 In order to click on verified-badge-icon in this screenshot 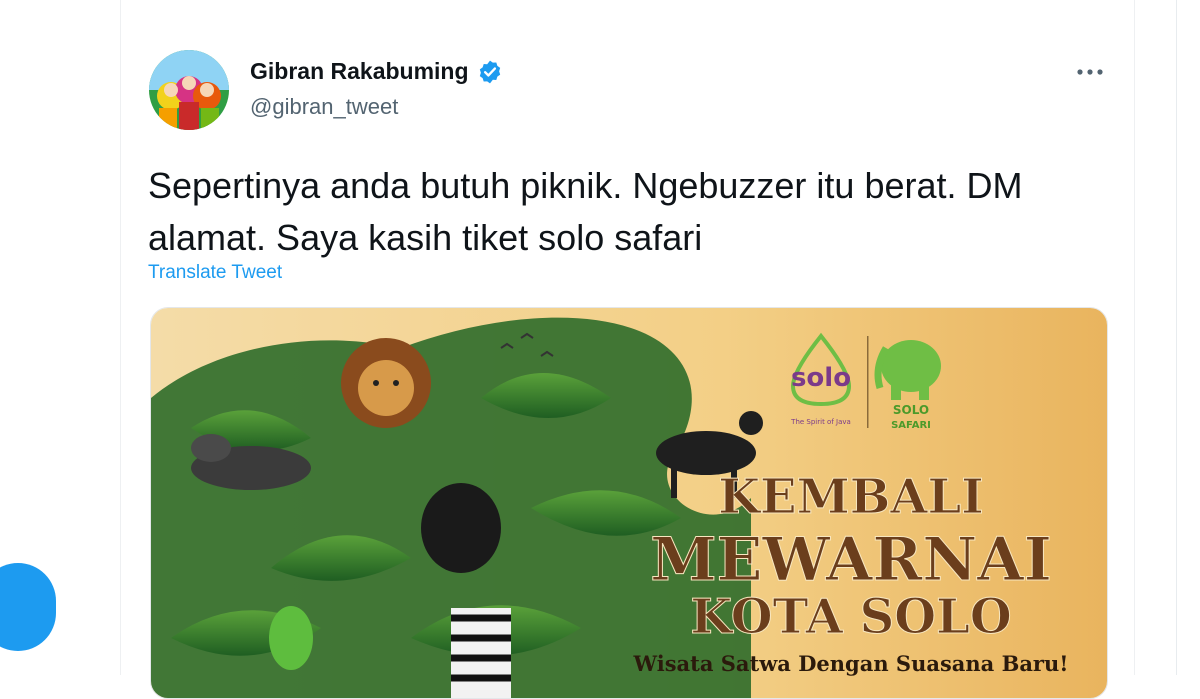, I will do `click(490, 72)`.